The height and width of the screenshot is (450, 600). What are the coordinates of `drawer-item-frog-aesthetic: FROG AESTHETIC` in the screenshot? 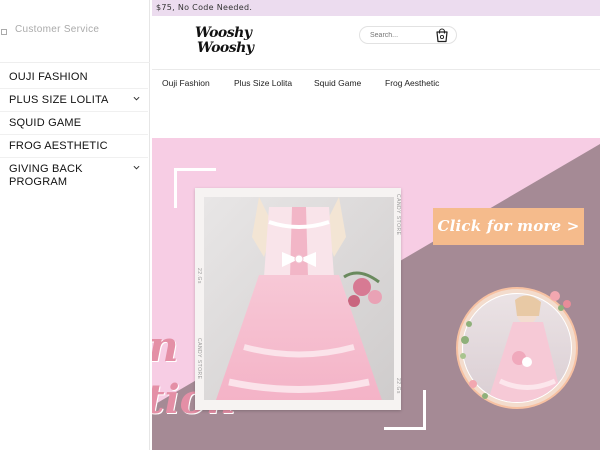 It's located at (74, 146).